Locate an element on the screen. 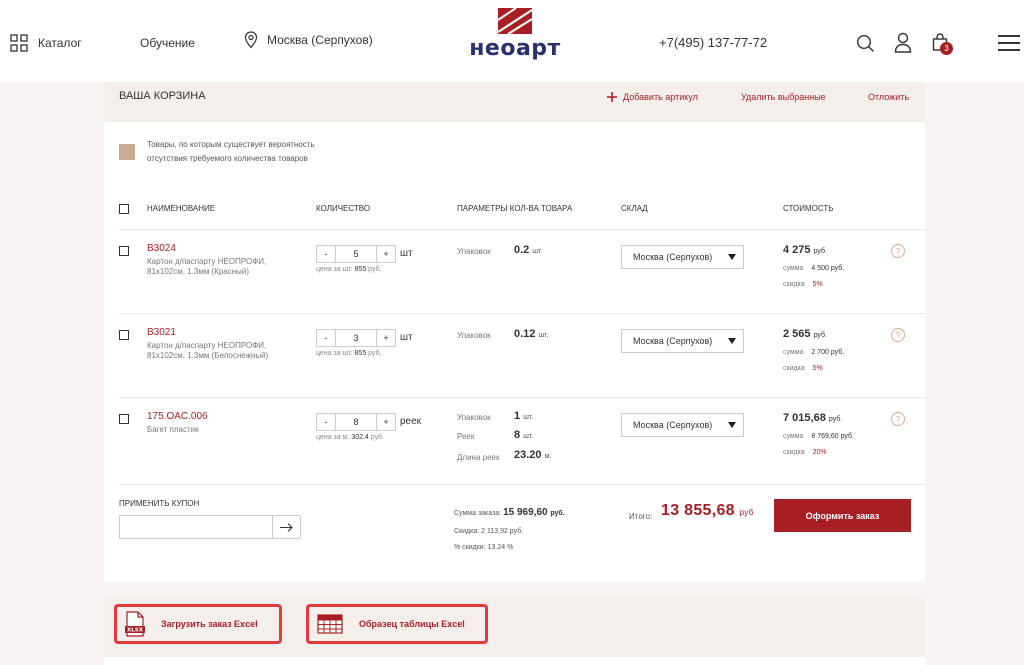 The width and height of the screenshot is (1024, 665). item-unit: шт is located at coordinates (406, 253).